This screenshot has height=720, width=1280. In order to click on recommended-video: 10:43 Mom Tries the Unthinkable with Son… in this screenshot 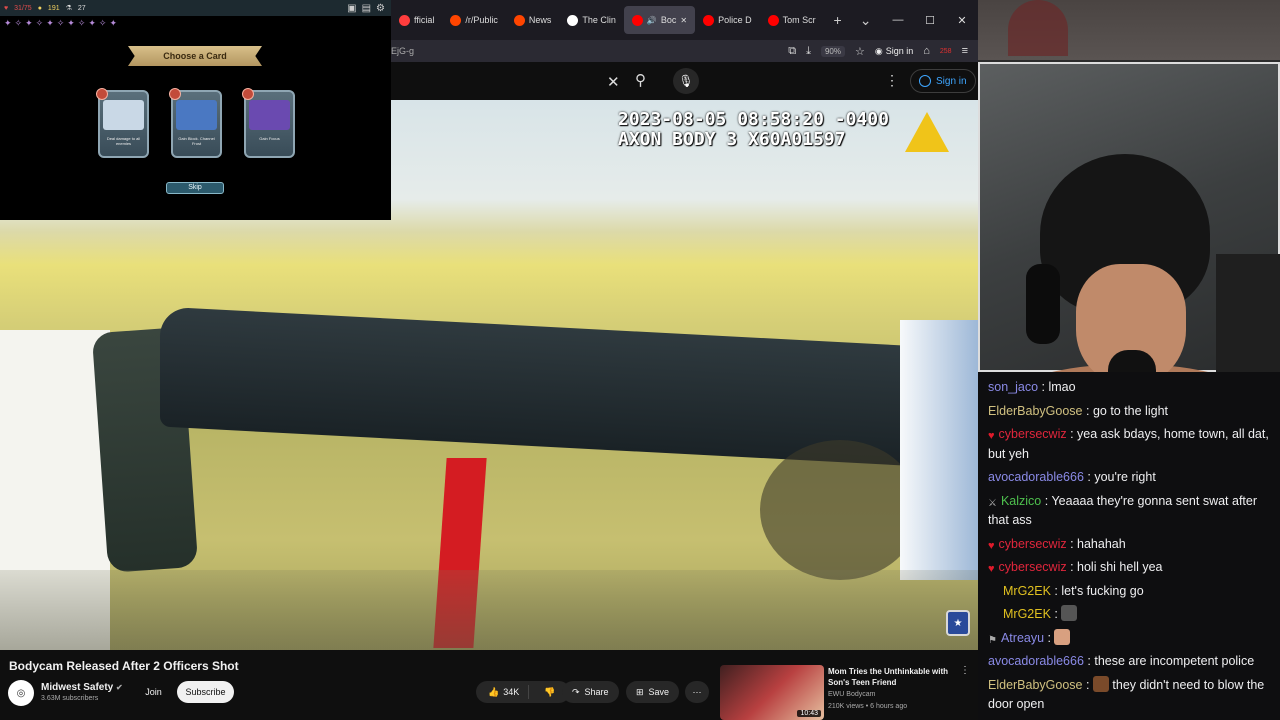, I will do `click(849, 692)`.